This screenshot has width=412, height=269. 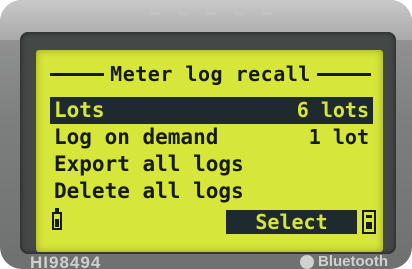 I want to click on vent-dots, so click(x=211, y=13).